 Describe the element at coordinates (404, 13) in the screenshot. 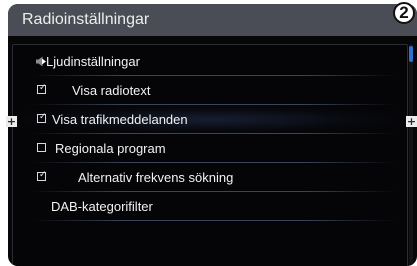

I see `callout-number: 2` at that location.